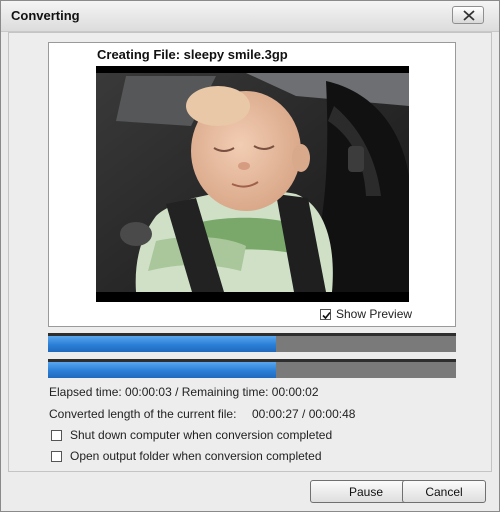  Describe the element at coordinates (56, 435) in the screenshot. I see `shutdown-checkbox` at that location.